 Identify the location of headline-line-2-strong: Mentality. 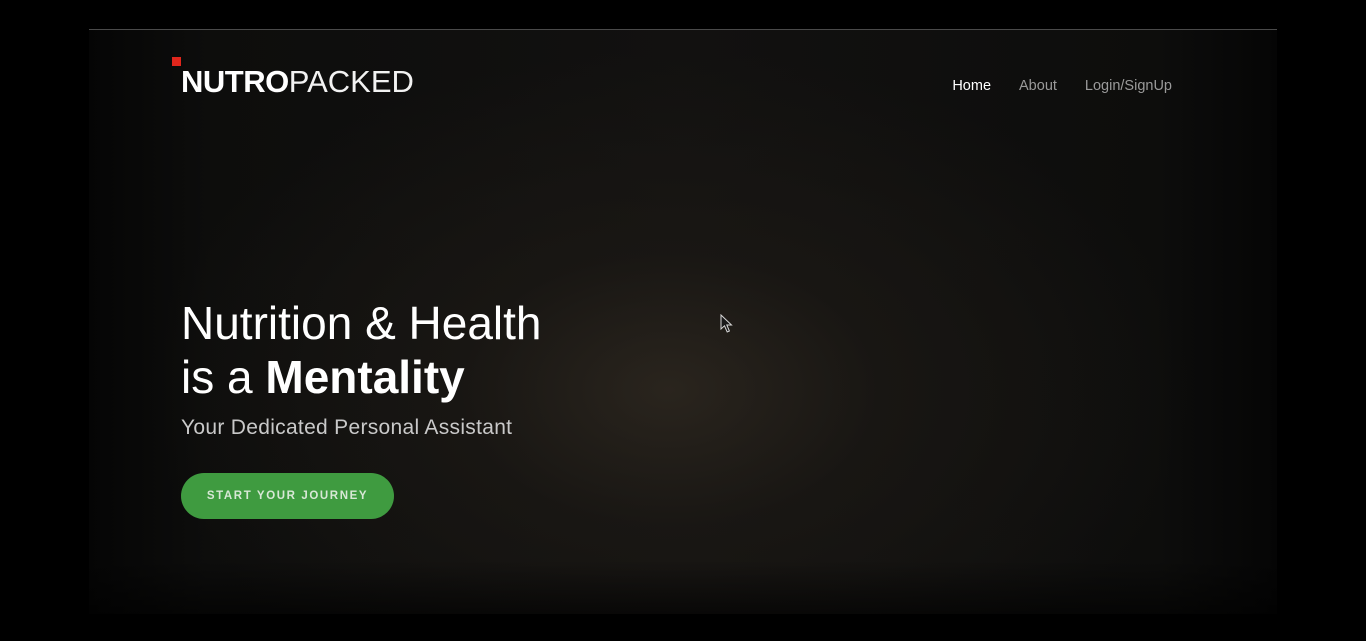
(365, 377).